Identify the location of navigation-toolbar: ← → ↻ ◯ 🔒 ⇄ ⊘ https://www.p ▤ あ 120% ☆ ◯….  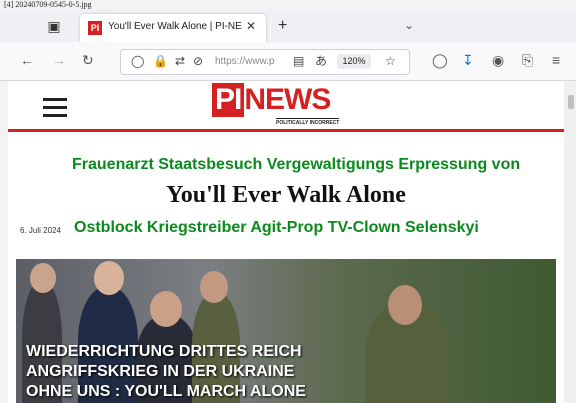
(288, 61).